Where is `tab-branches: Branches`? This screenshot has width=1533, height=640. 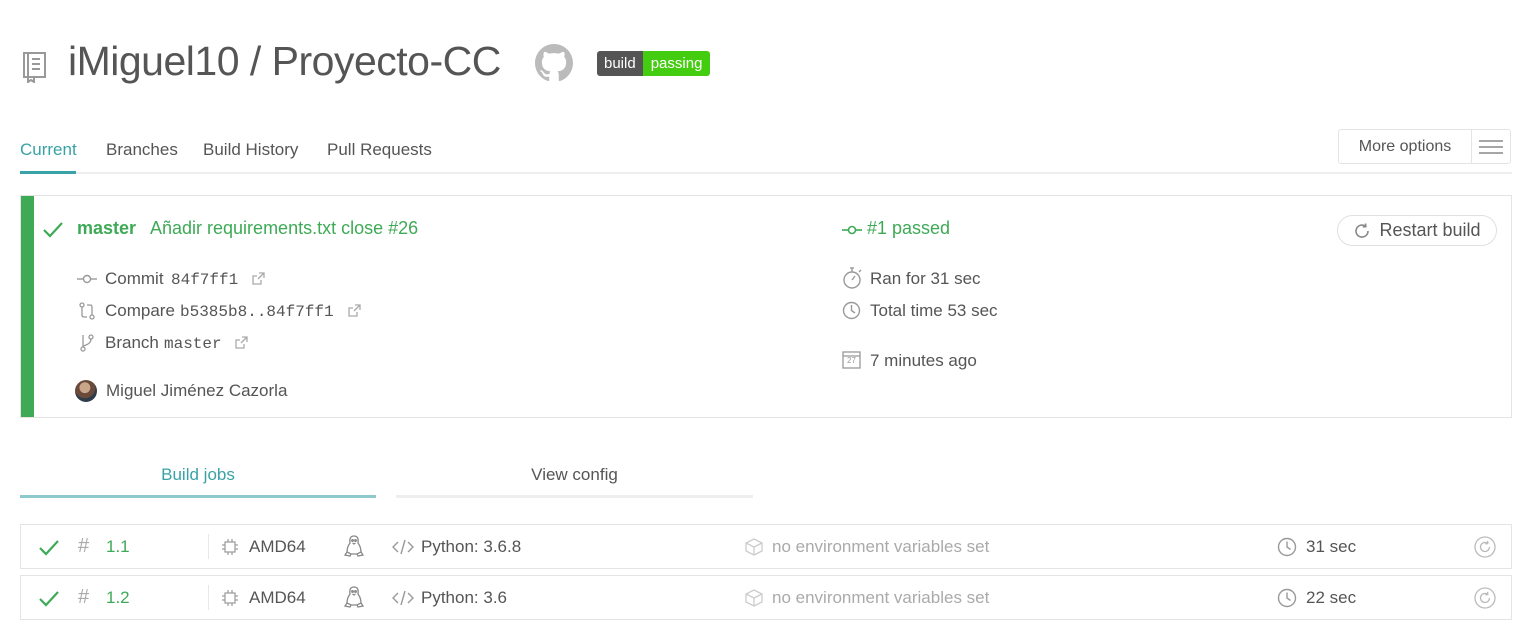 tab-branches: Branches is located at coordinates (142, 150).